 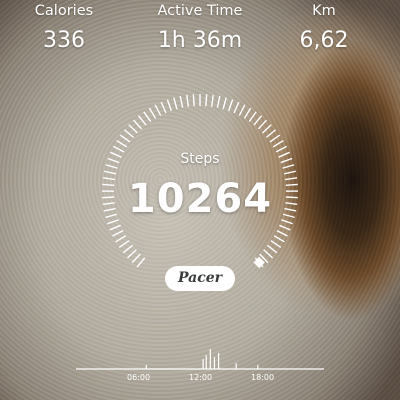 I want to click on activity-timeline: 06:00 12:00 18:00, so click(x=200, y=365).